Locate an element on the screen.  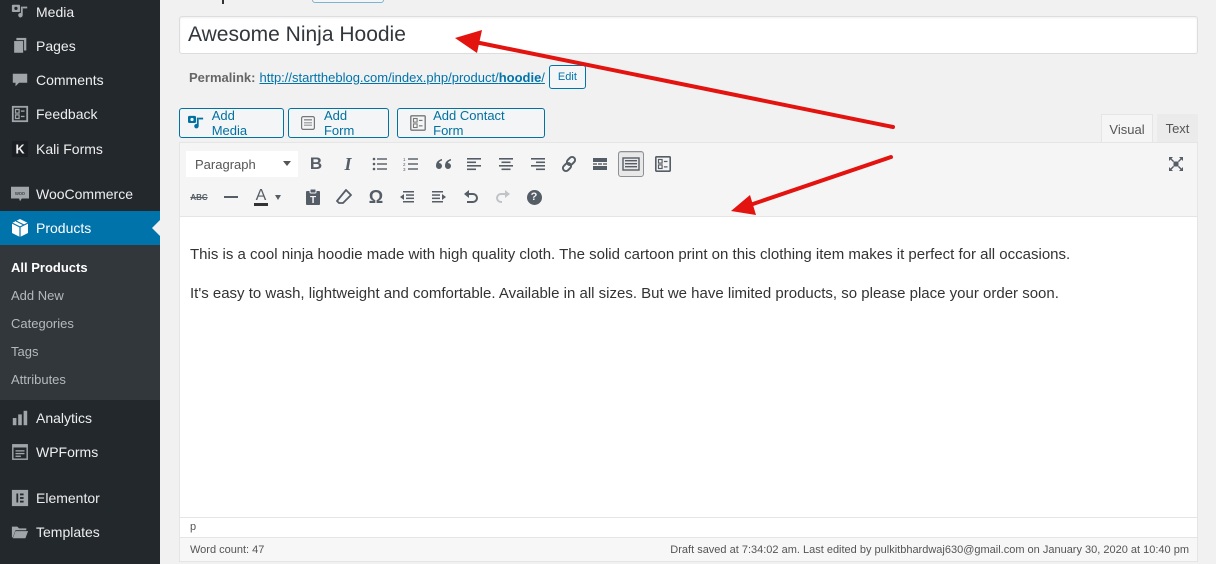
distraction-free-button is located at coordinates (1176, 164).